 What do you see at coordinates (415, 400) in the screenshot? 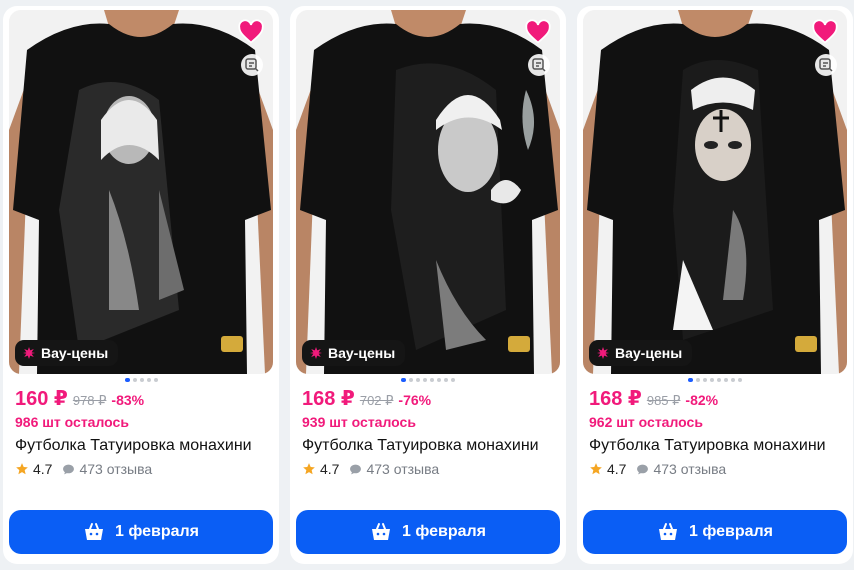
I see `discount-percent: -76%` at bounding box center [415, 400].